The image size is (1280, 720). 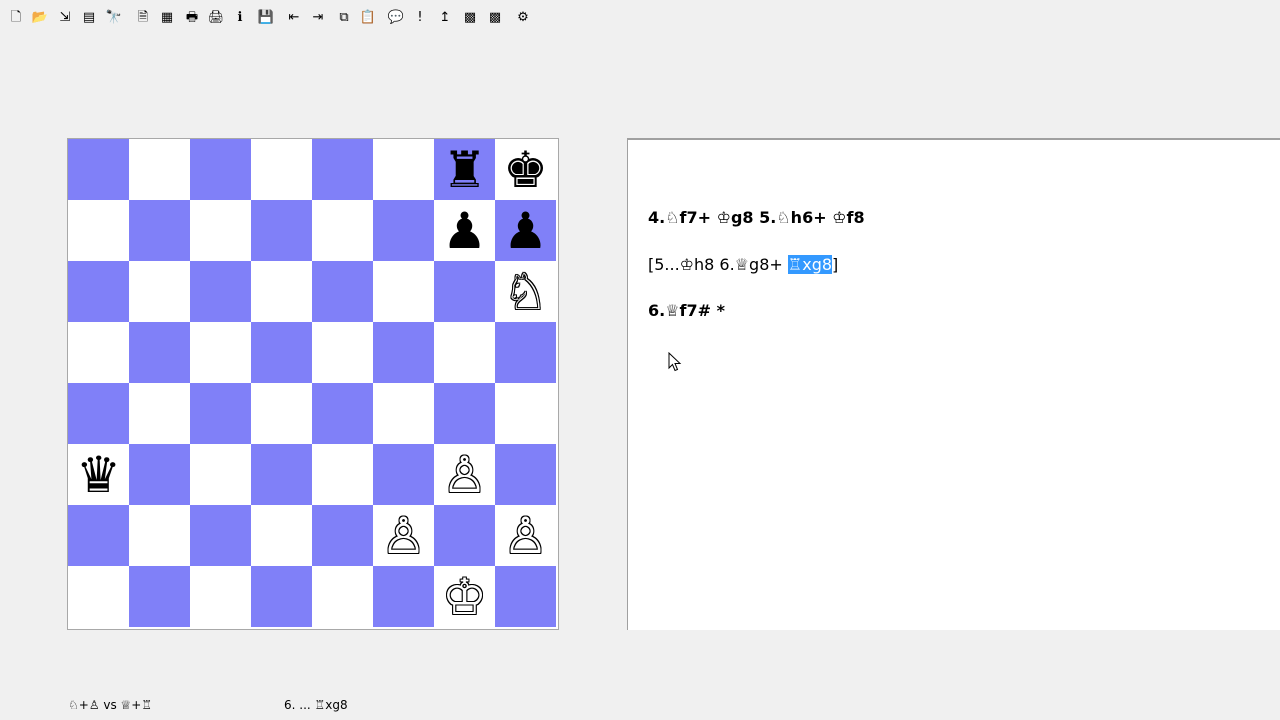 What do you see at coordinates (281, 169) in the screenshot?
I see `square-d8` at bounding box center [281, 169].